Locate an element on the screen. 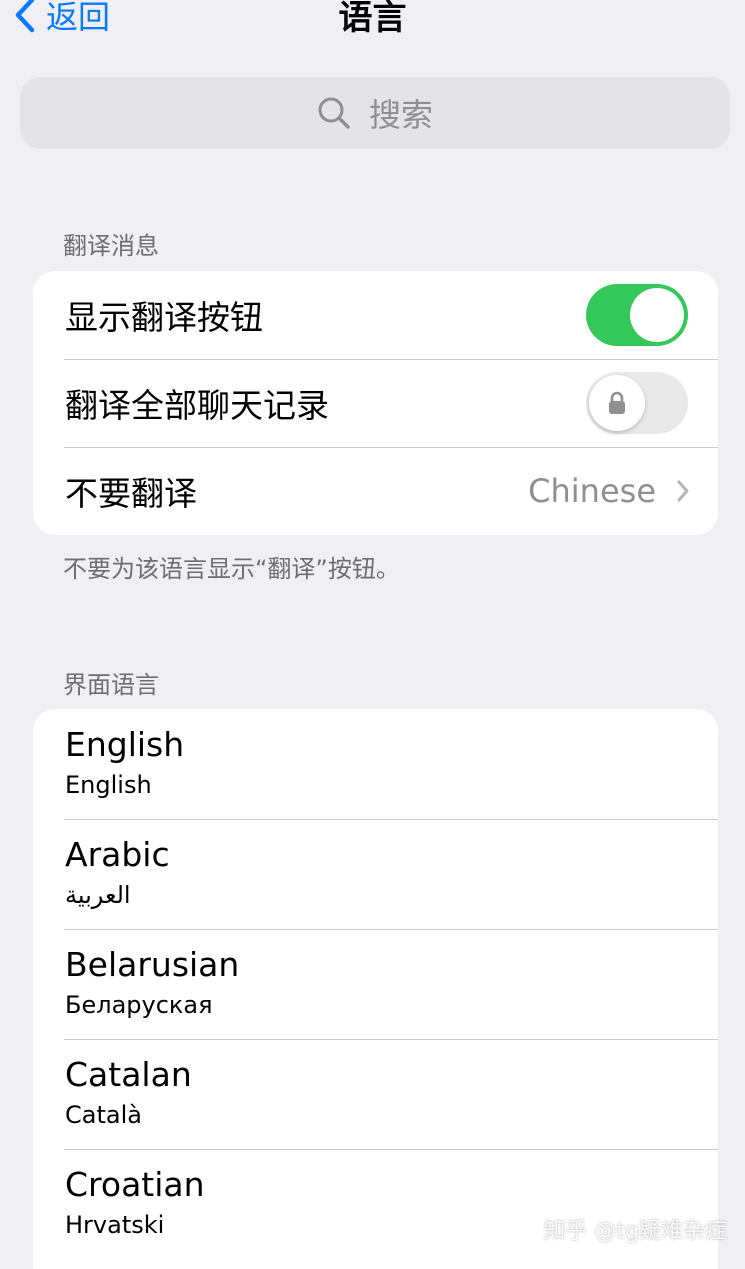 Image resolution: width=745 pixels, height=1269 pixels. section-label-interface: 界面语言 is located at coordinates (111, 685).